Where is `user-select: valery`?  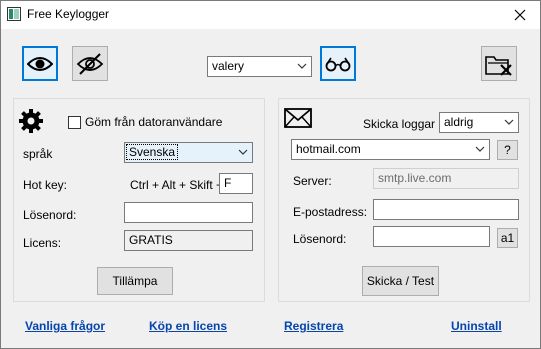
user-select: valery is located at coordinates (259, 66).